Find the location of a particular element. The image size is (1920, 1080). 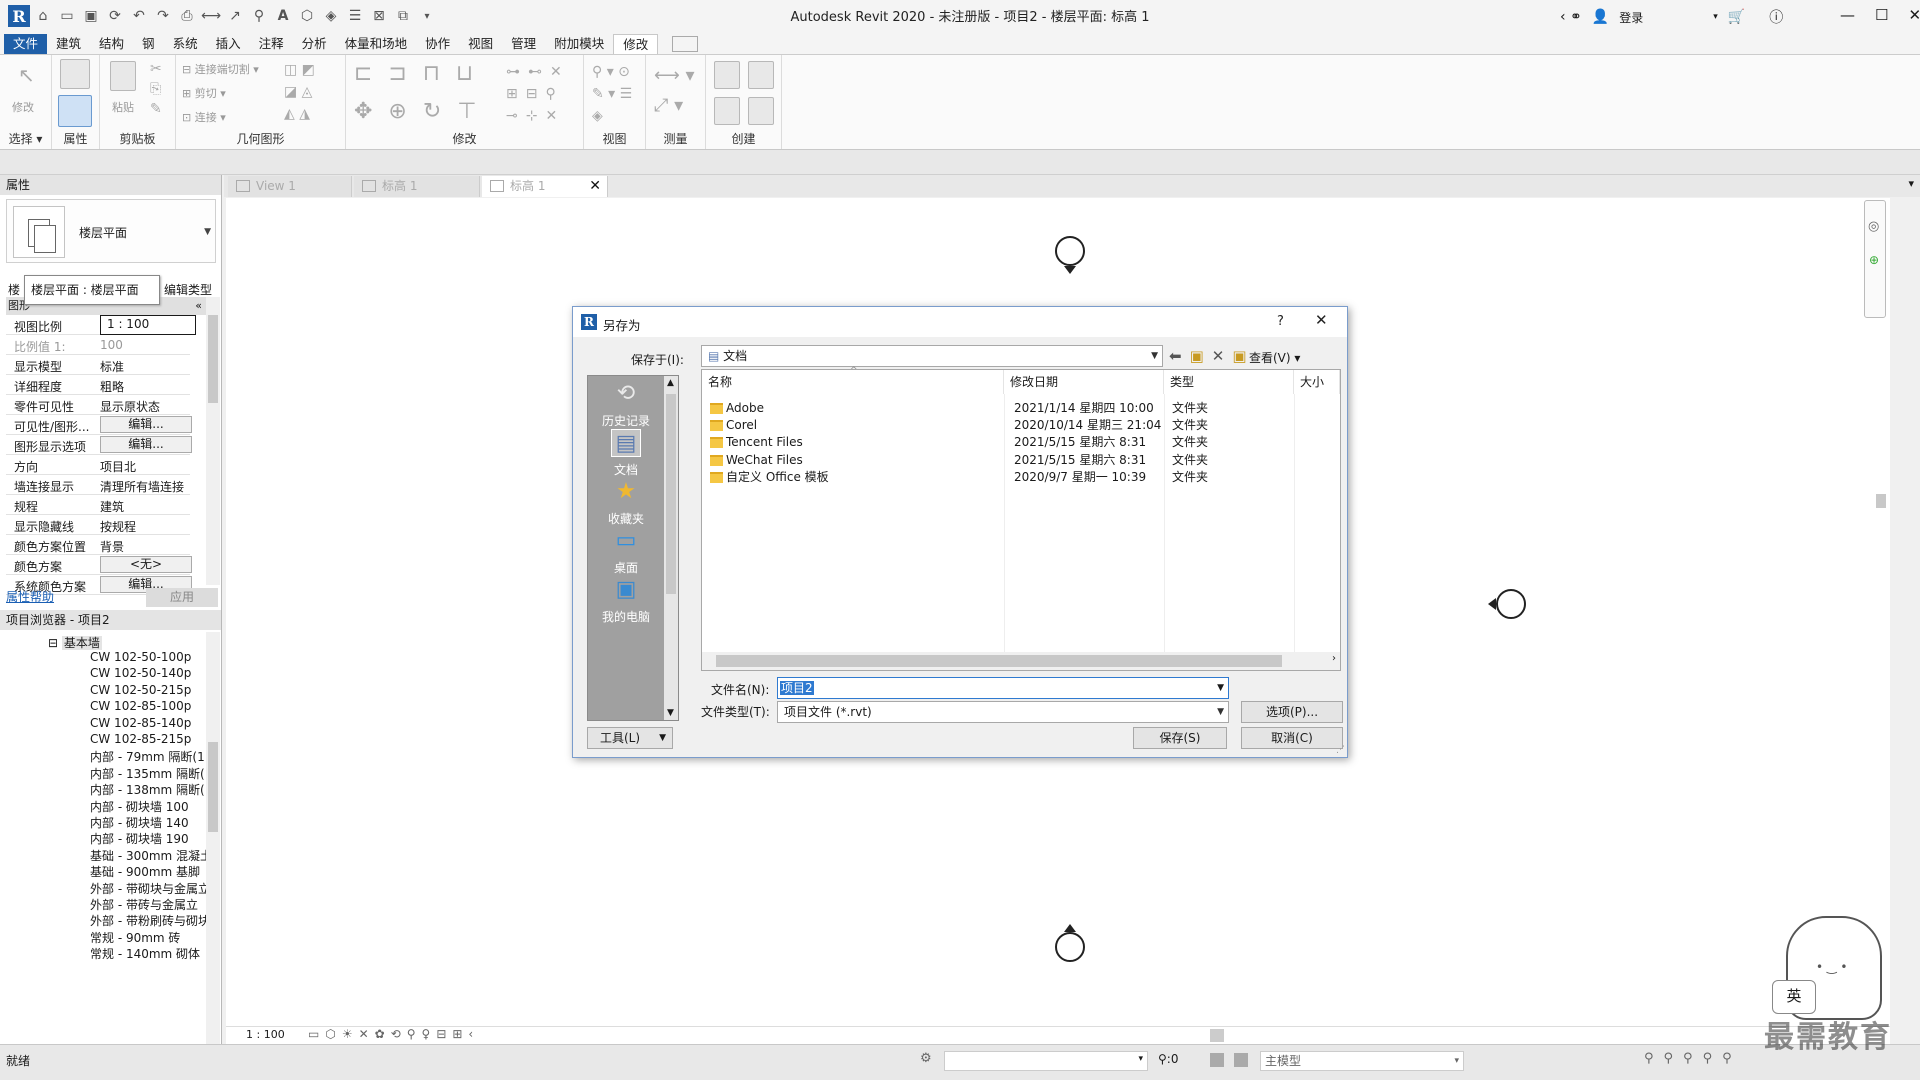

property-row: 详细程度 粗略 is located at coordinates (98, 385).